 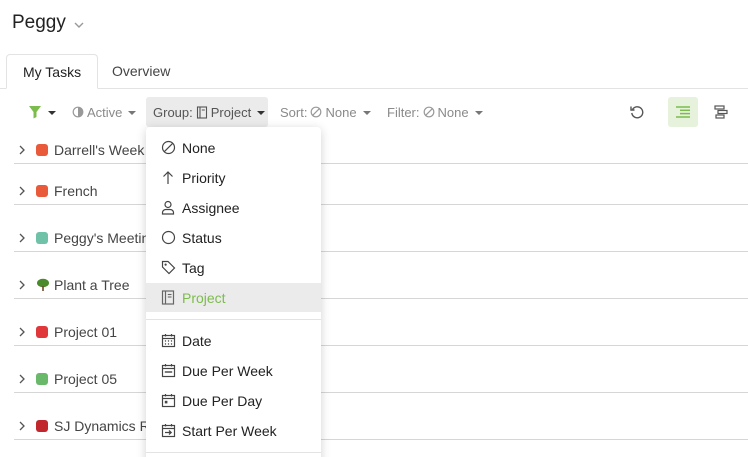 I want to click on funnel-icon, so click(x=35, y=112).